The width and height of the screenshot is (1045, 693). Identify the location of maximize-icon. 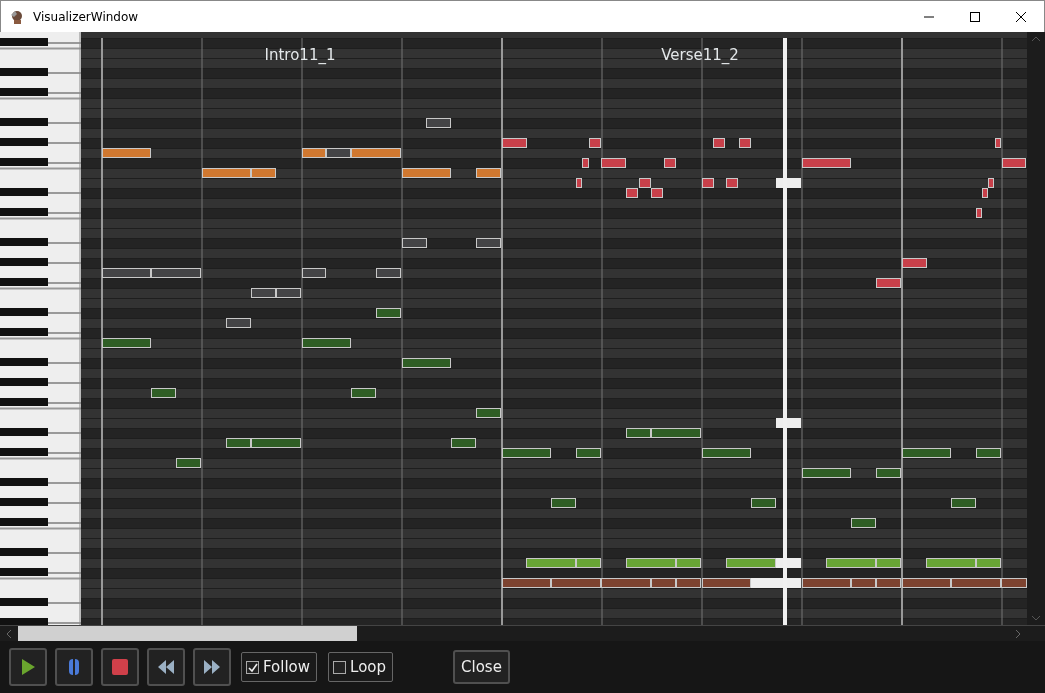
(975, 16).